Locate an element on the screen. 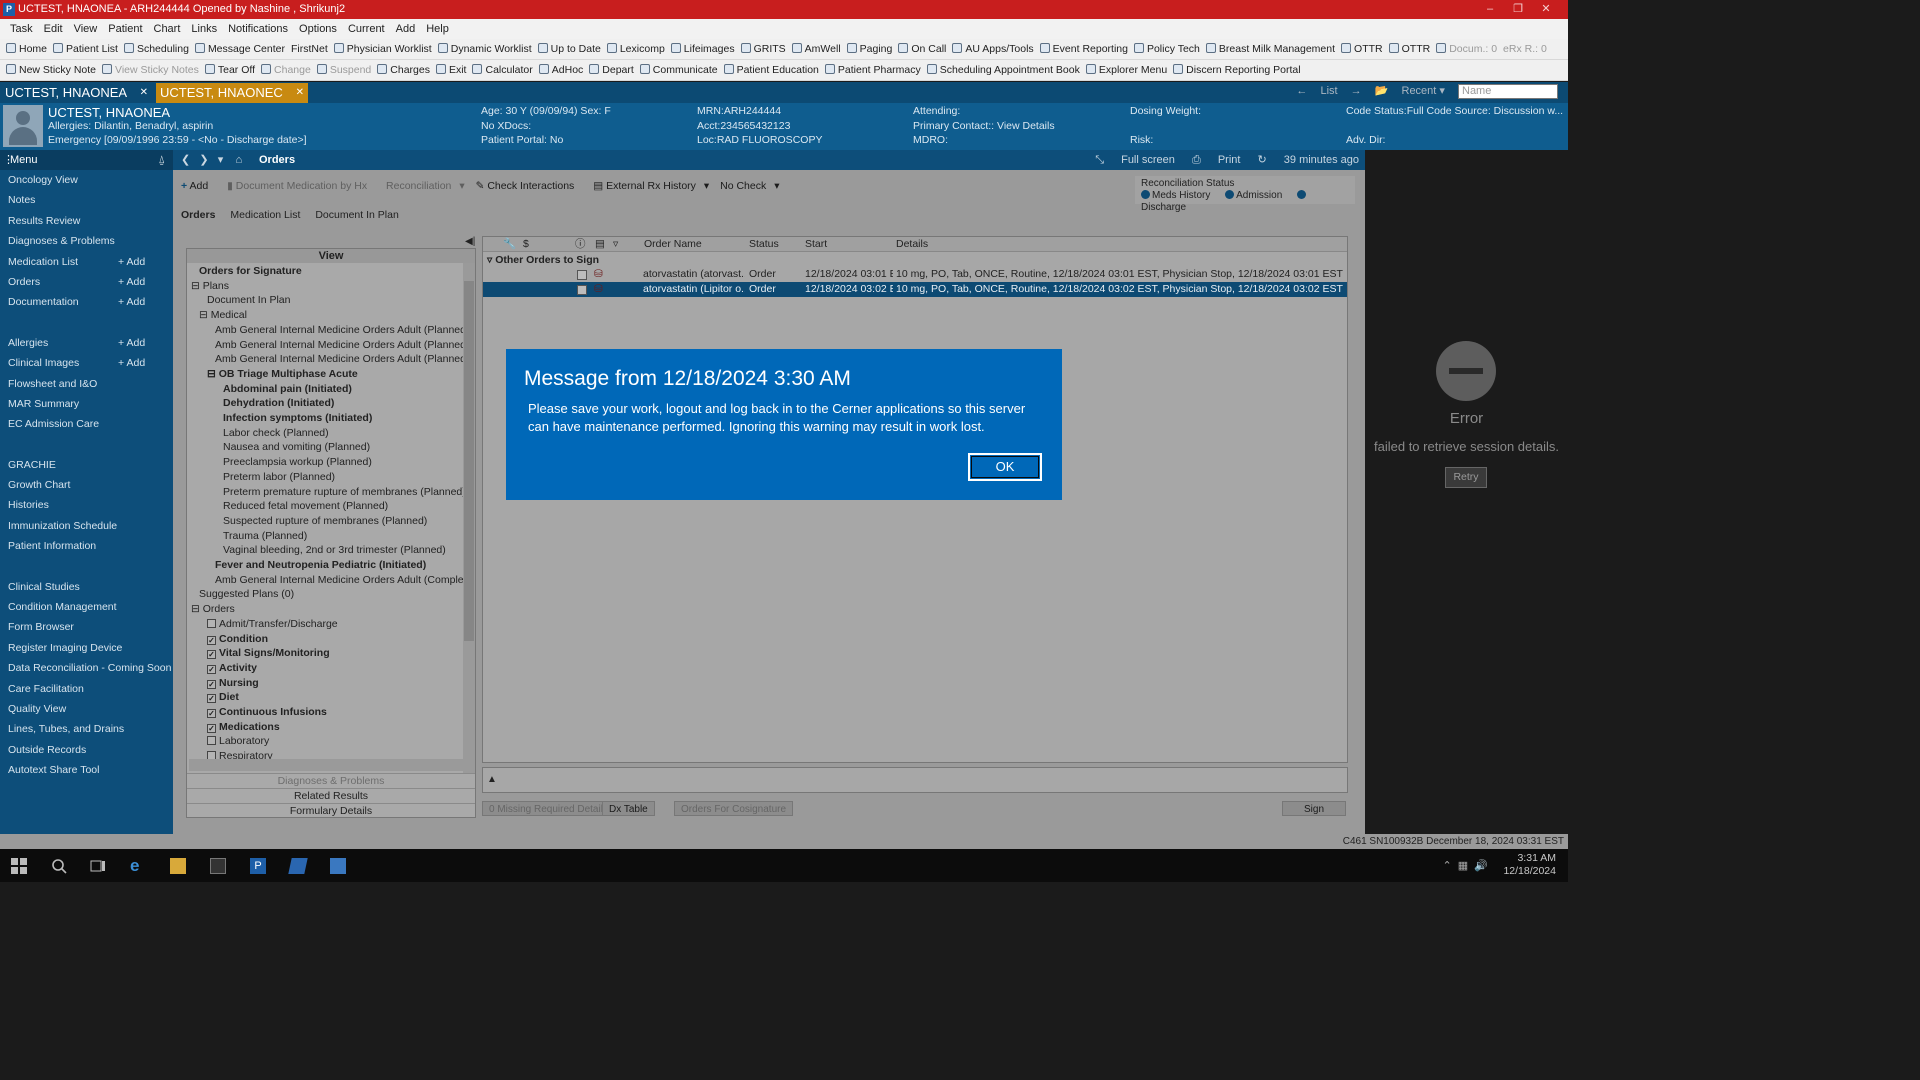  sidebar-item-oncology-view: Oncology View is located at coordinates (86, 180).